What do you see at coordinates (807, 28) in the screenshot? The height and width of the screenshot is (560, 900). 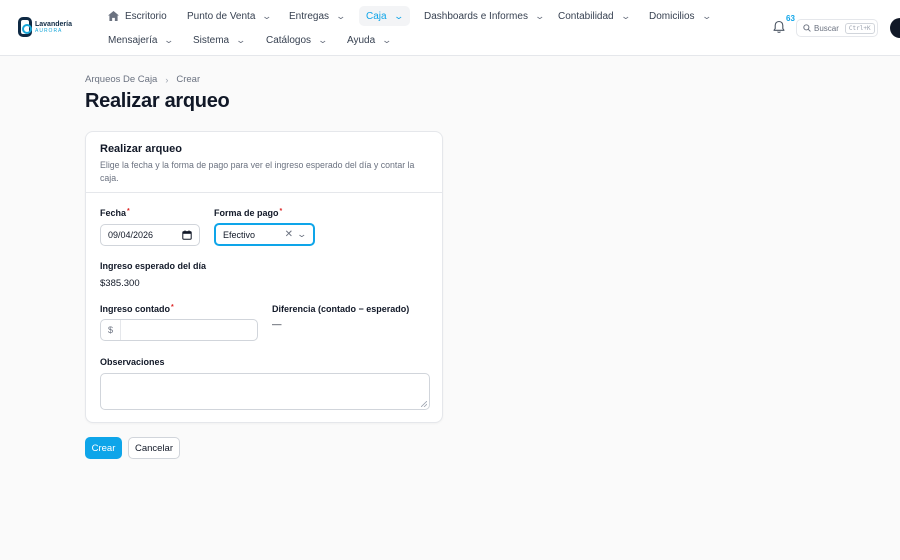 I see `search-icon` at bounding box center [807, 28].